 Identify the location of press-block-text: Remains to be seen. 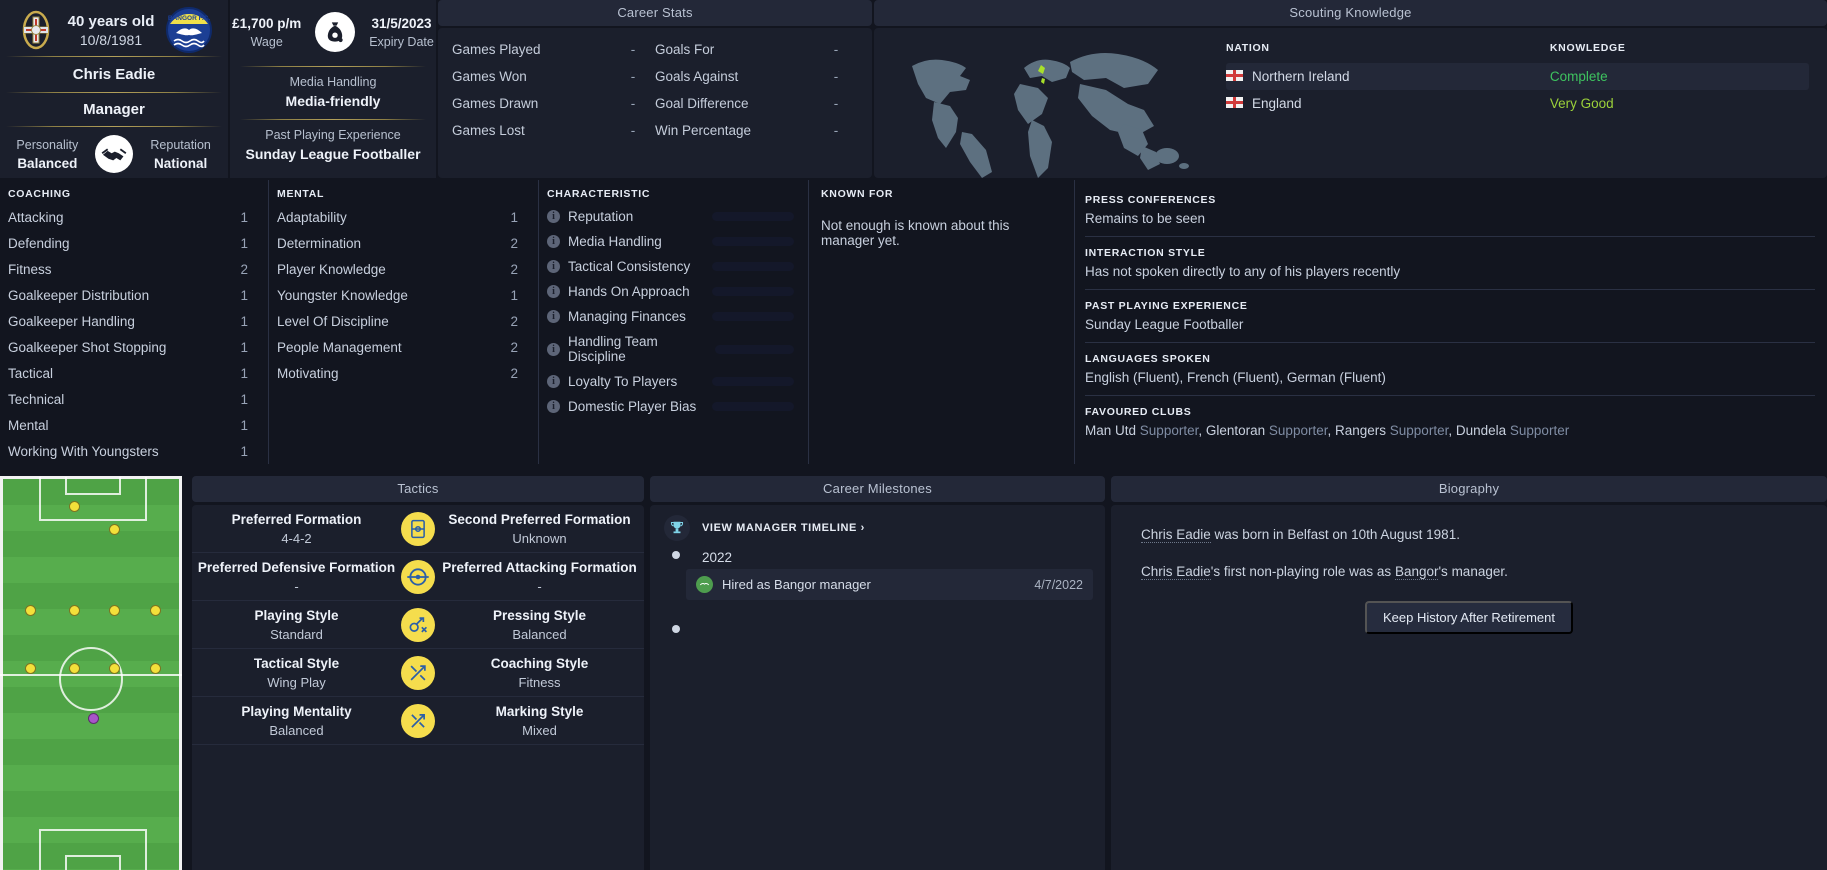
(1145, 218).